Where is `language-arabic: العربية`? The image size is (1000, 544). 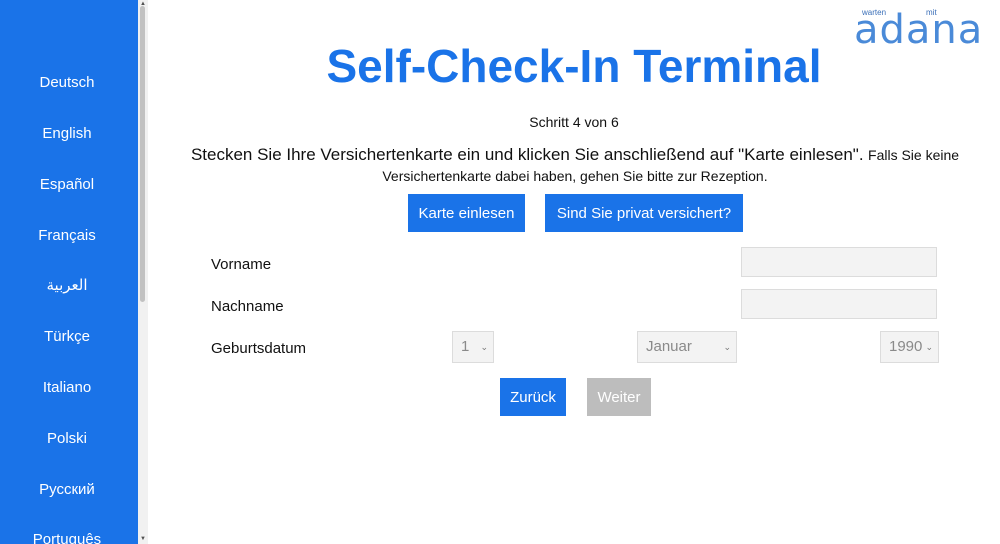 language-arabic: العربية is located at coordinates (67, 286).